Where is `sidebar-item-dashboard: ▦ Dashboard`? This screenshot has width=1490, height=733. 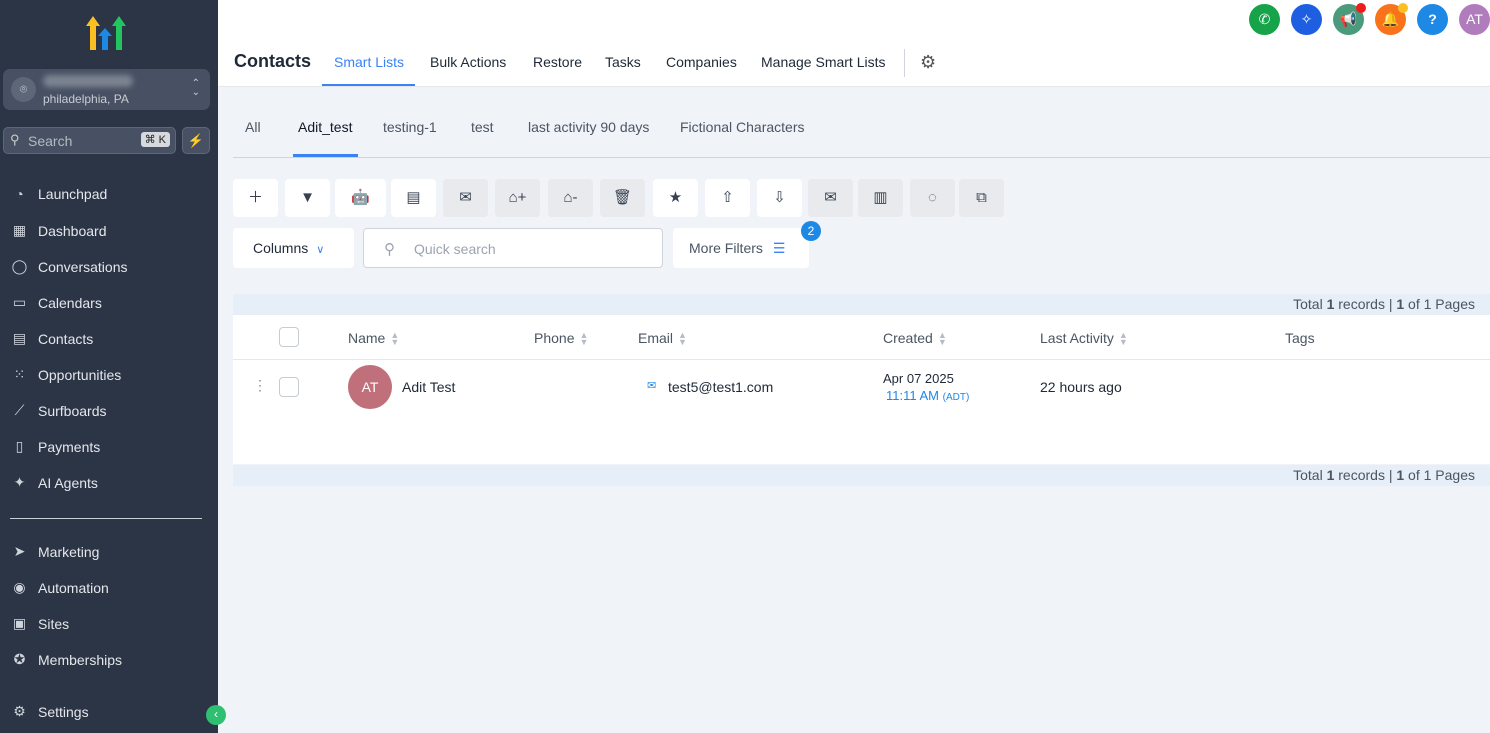
sidebar-item-dashboard: ▦ Dashboard is located at coordinates (58, 230).